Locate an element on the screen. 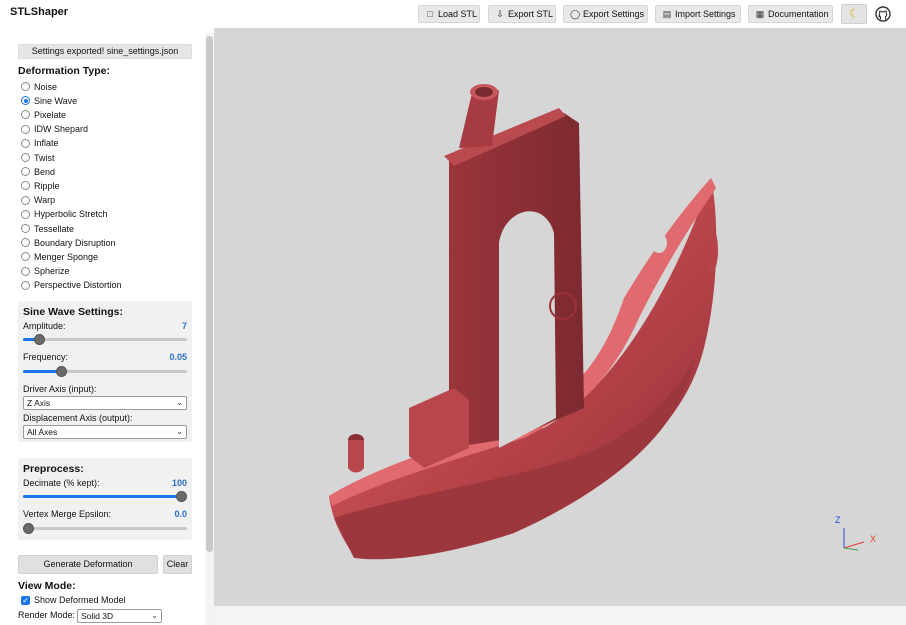 This screenshot has width=906, height=625. driver-axis-value: Z Axis is located at coordinates (39, 403).